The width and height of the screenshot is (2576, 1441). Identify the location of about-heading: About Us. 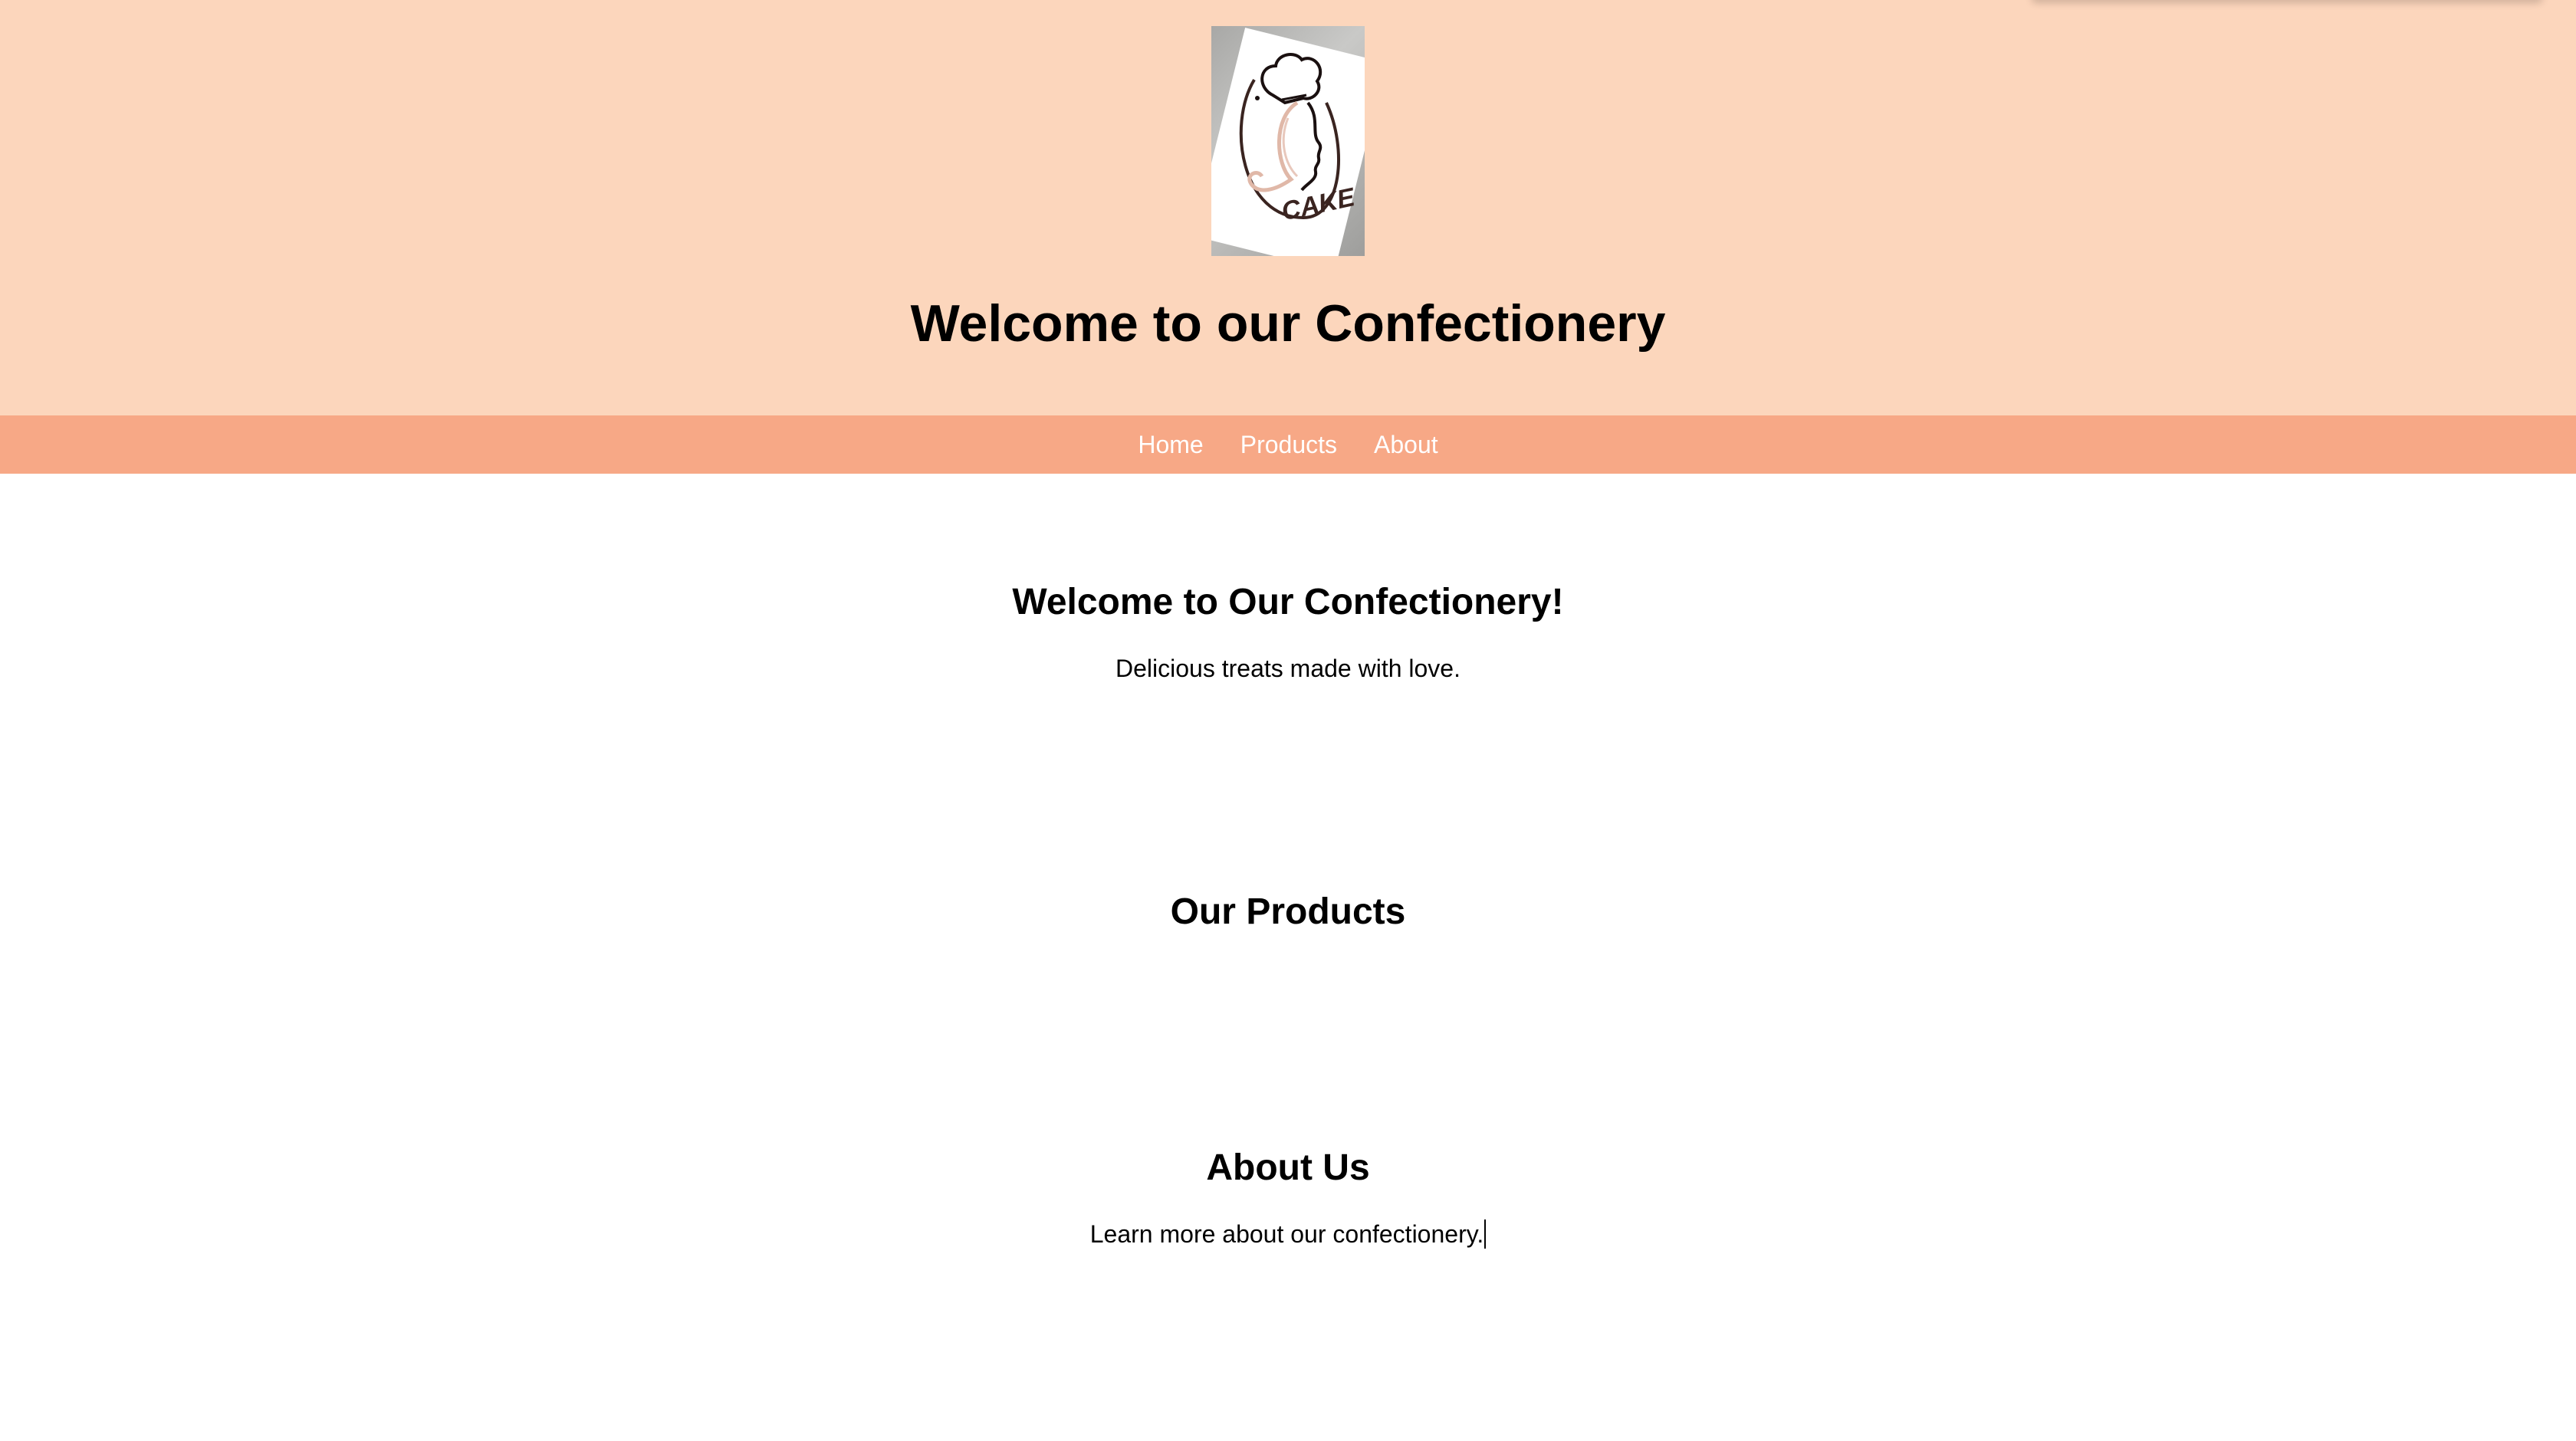
(1288, 1167).